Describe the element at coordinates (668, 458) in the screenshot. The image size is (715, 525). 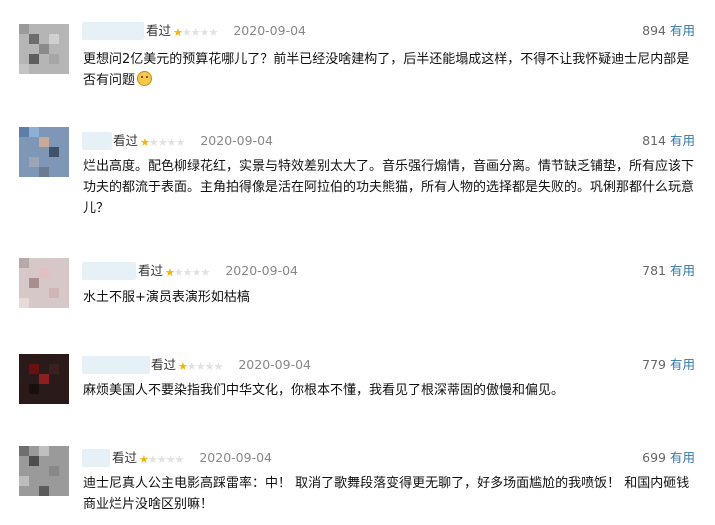
I see `vote-area: 699 有用` at that location.